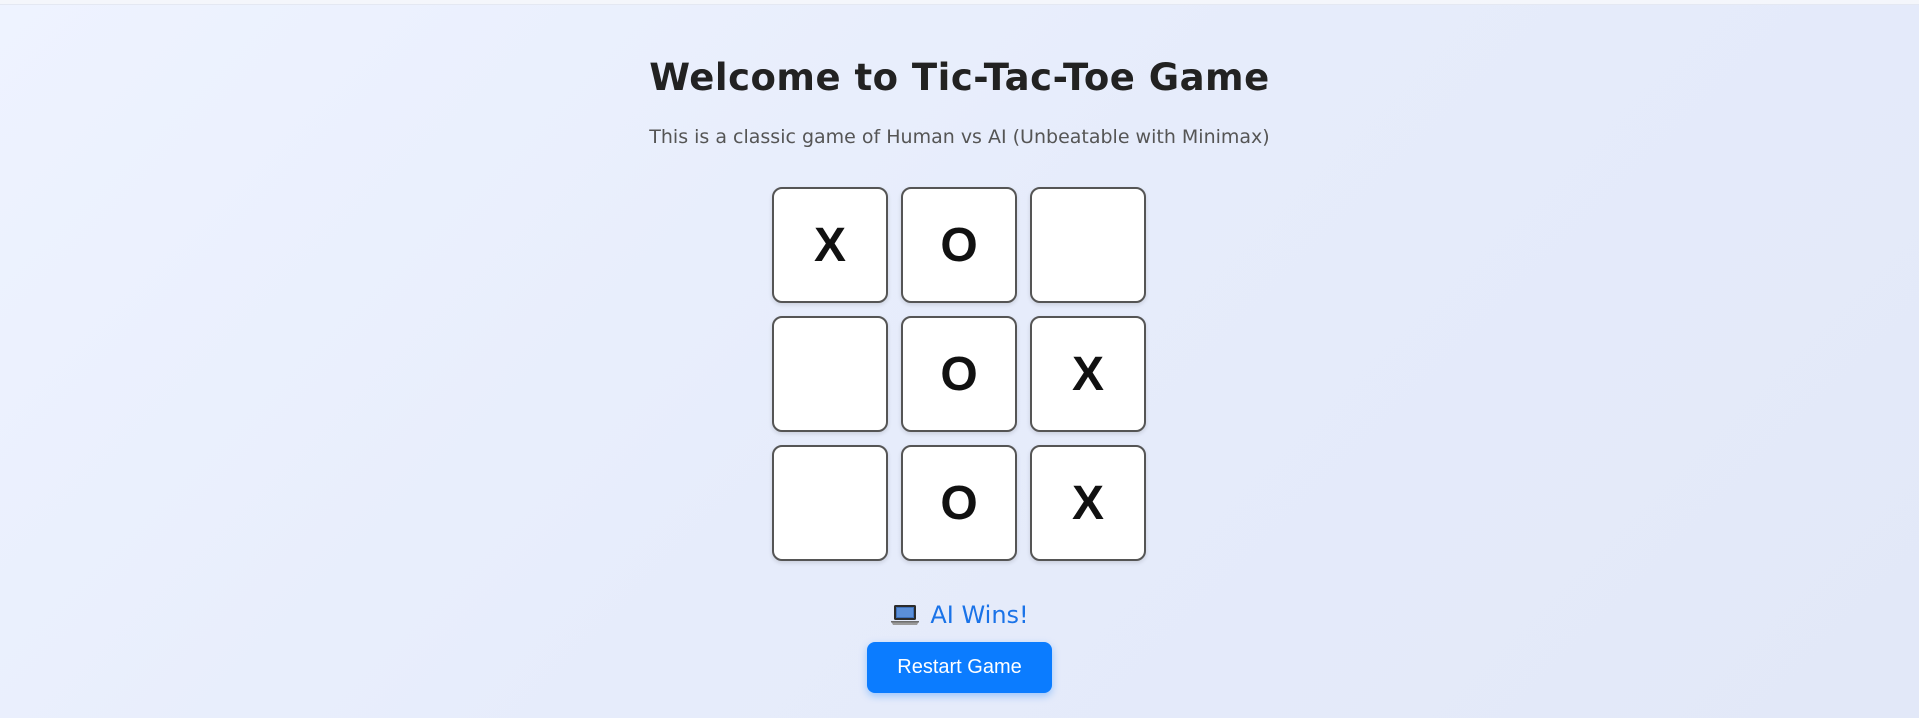  What do you see at coordinates (959, 77) in the screenshot?
I see `page-title: Welcome to Tic-Tac-Toe Game` at bounding box center [959, 77].